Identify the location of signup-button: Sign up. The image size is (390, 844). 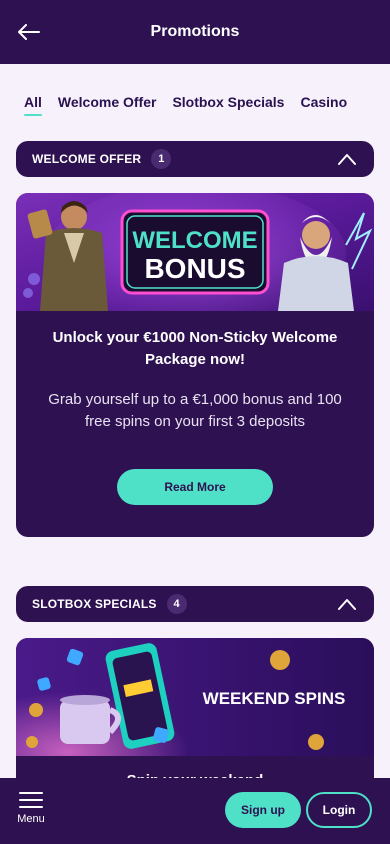
(263, 810).